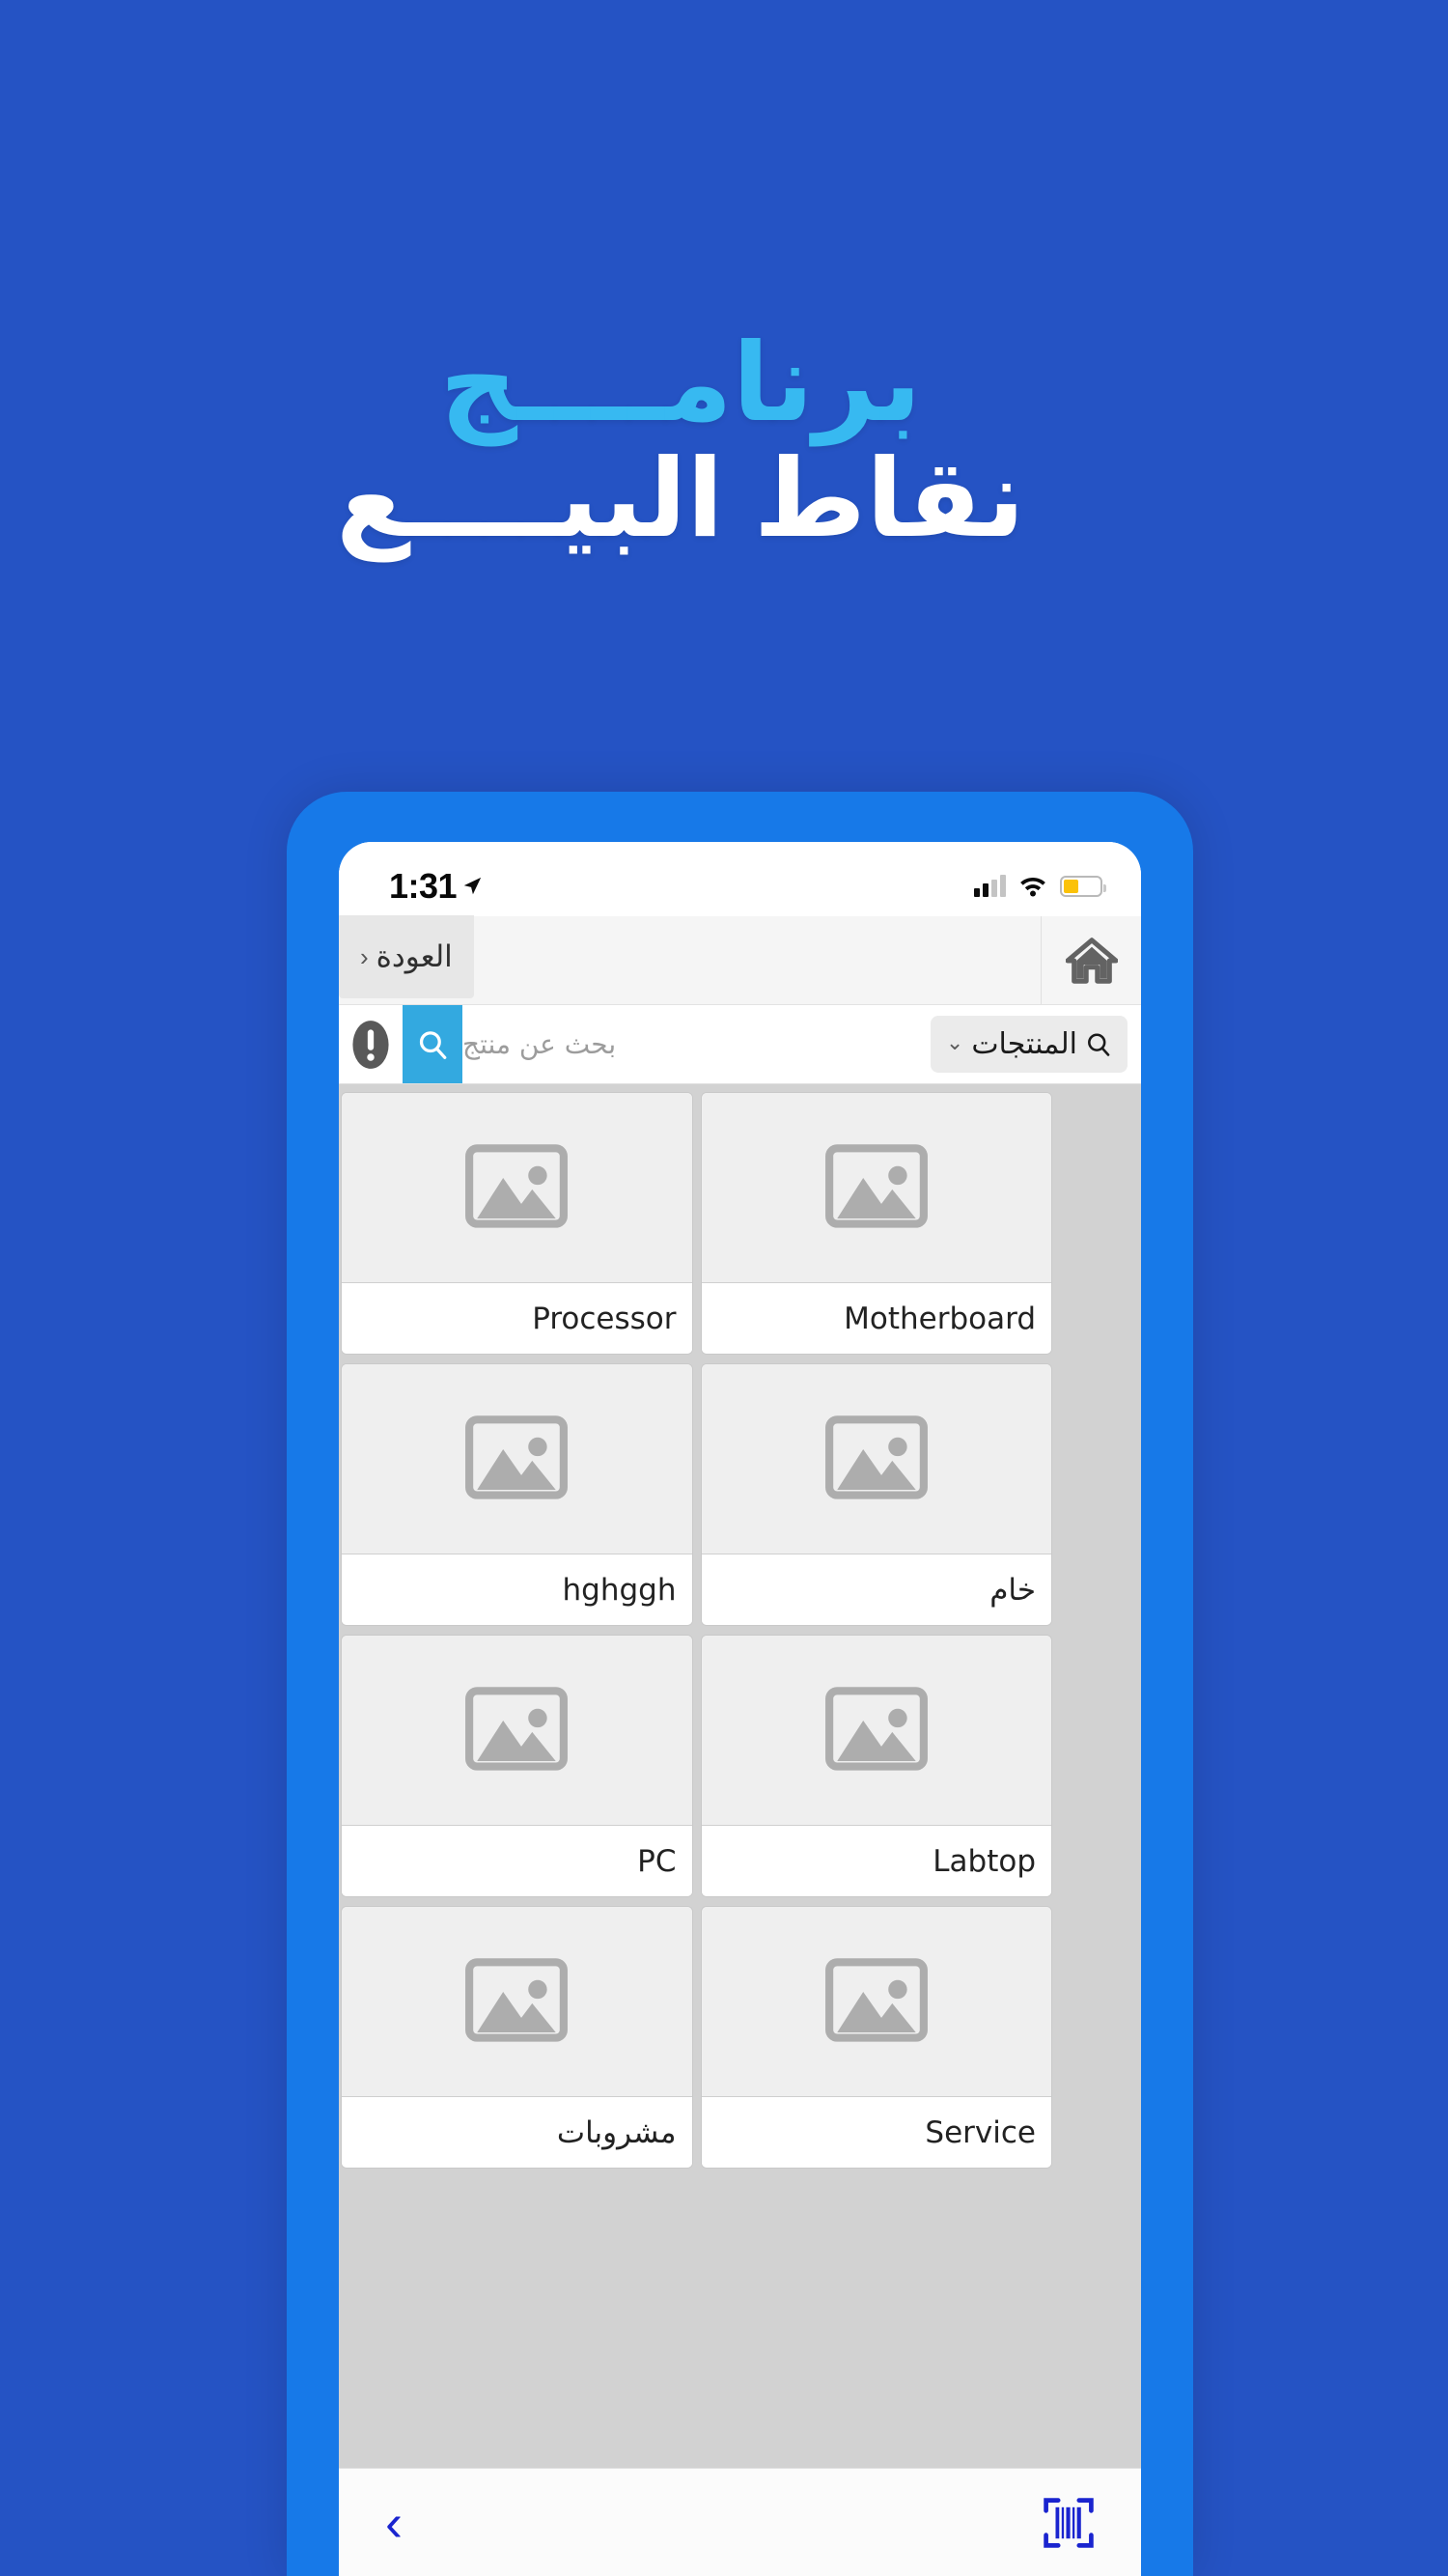  Describe the element at coordinates (876, 1861) in the screenshot. I see `product-name: Labtop` at that location.